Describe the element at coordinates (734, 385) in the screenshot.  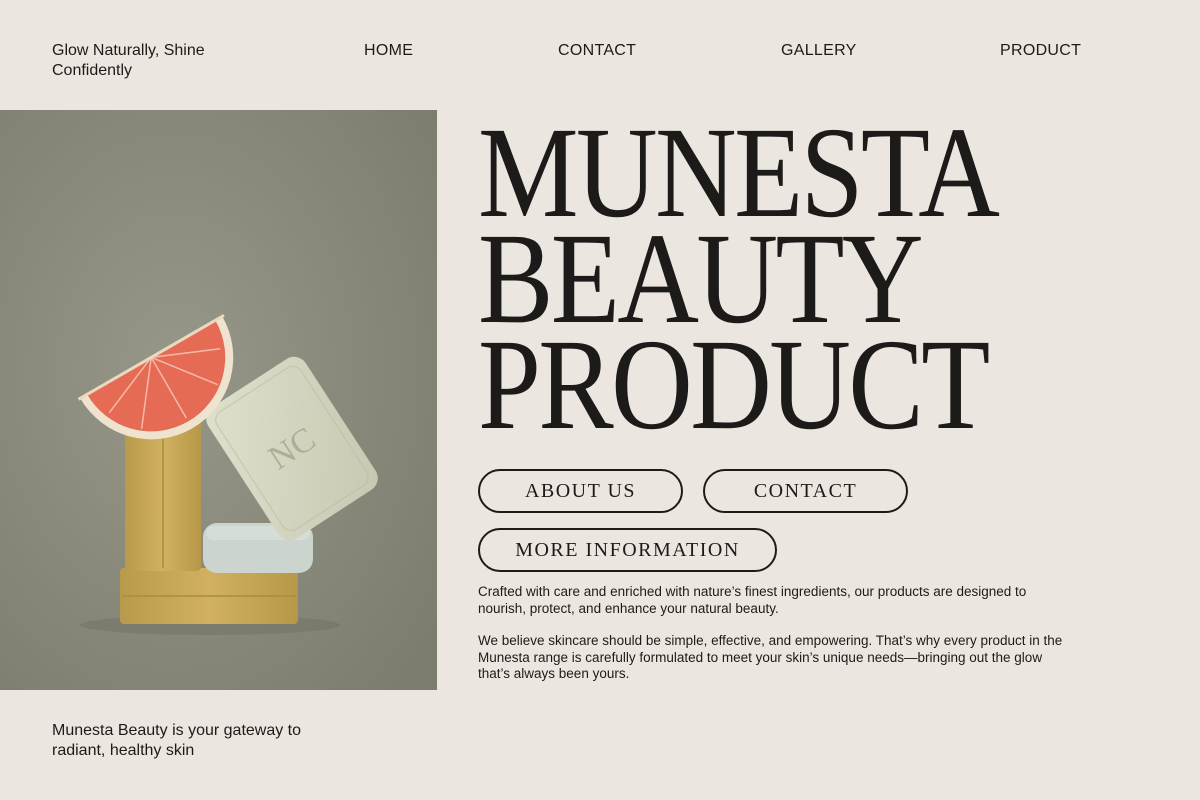
I see `hero-title-line-3: PRODUCT` at that location.